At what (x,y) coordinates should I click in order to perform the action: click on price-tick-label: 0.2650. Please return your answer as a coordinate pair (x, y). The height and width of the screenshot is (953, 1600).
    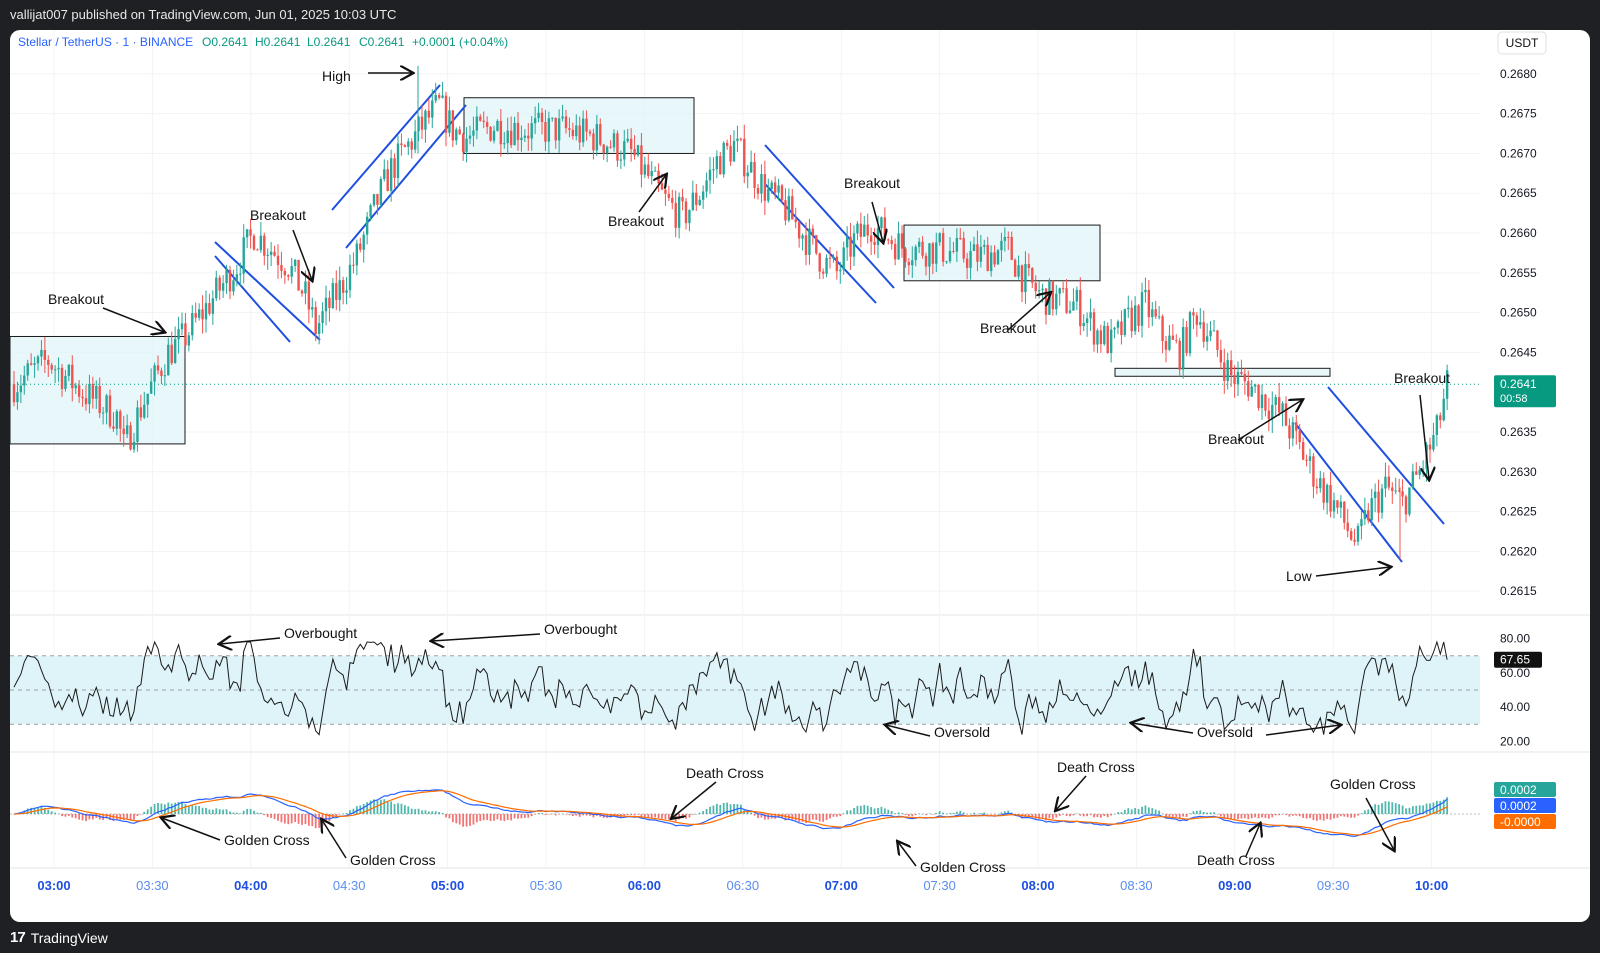
    Looking at the image, I should click on (1518, 313).